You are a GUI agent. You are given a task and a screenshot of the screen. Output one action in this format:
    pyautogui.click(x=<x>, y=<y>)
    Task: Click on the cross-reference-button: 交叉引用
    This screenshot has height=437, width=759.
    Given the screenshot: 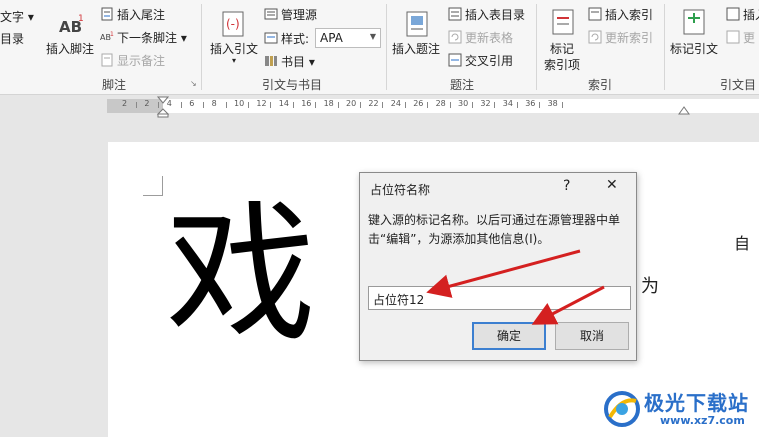 What is the action you would take?
    pyautogui.click(x=480, y=60)
    